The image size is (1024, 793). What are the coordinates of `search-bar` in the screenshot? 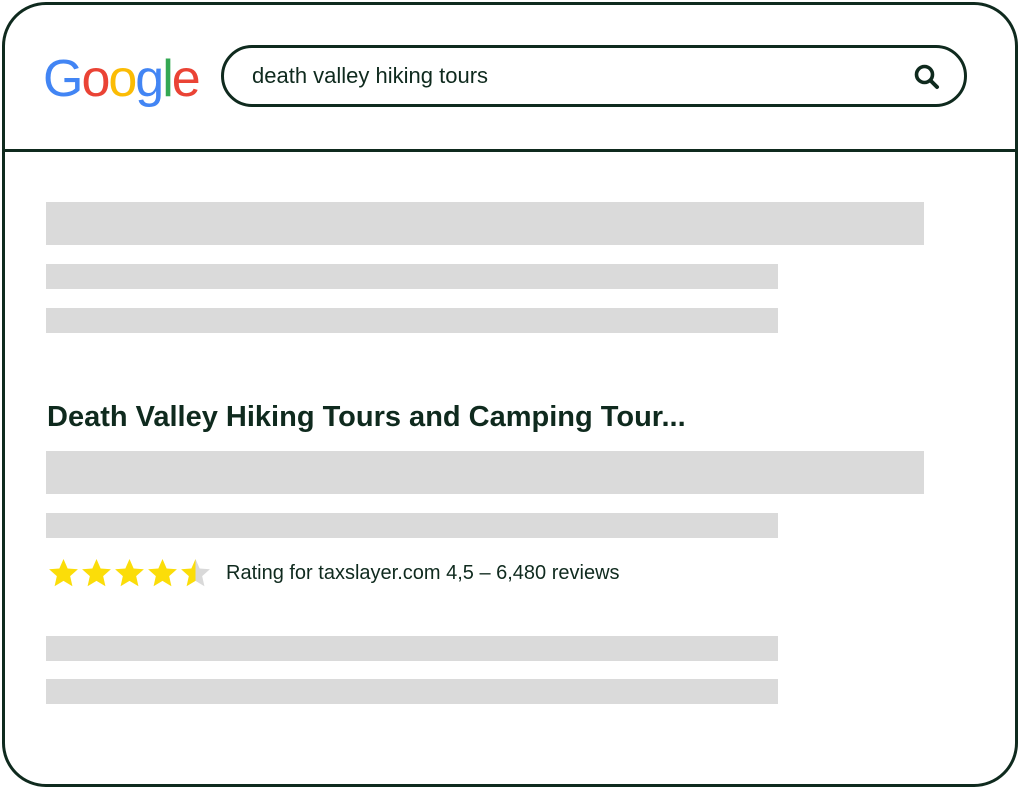 It's located at (594, 76).